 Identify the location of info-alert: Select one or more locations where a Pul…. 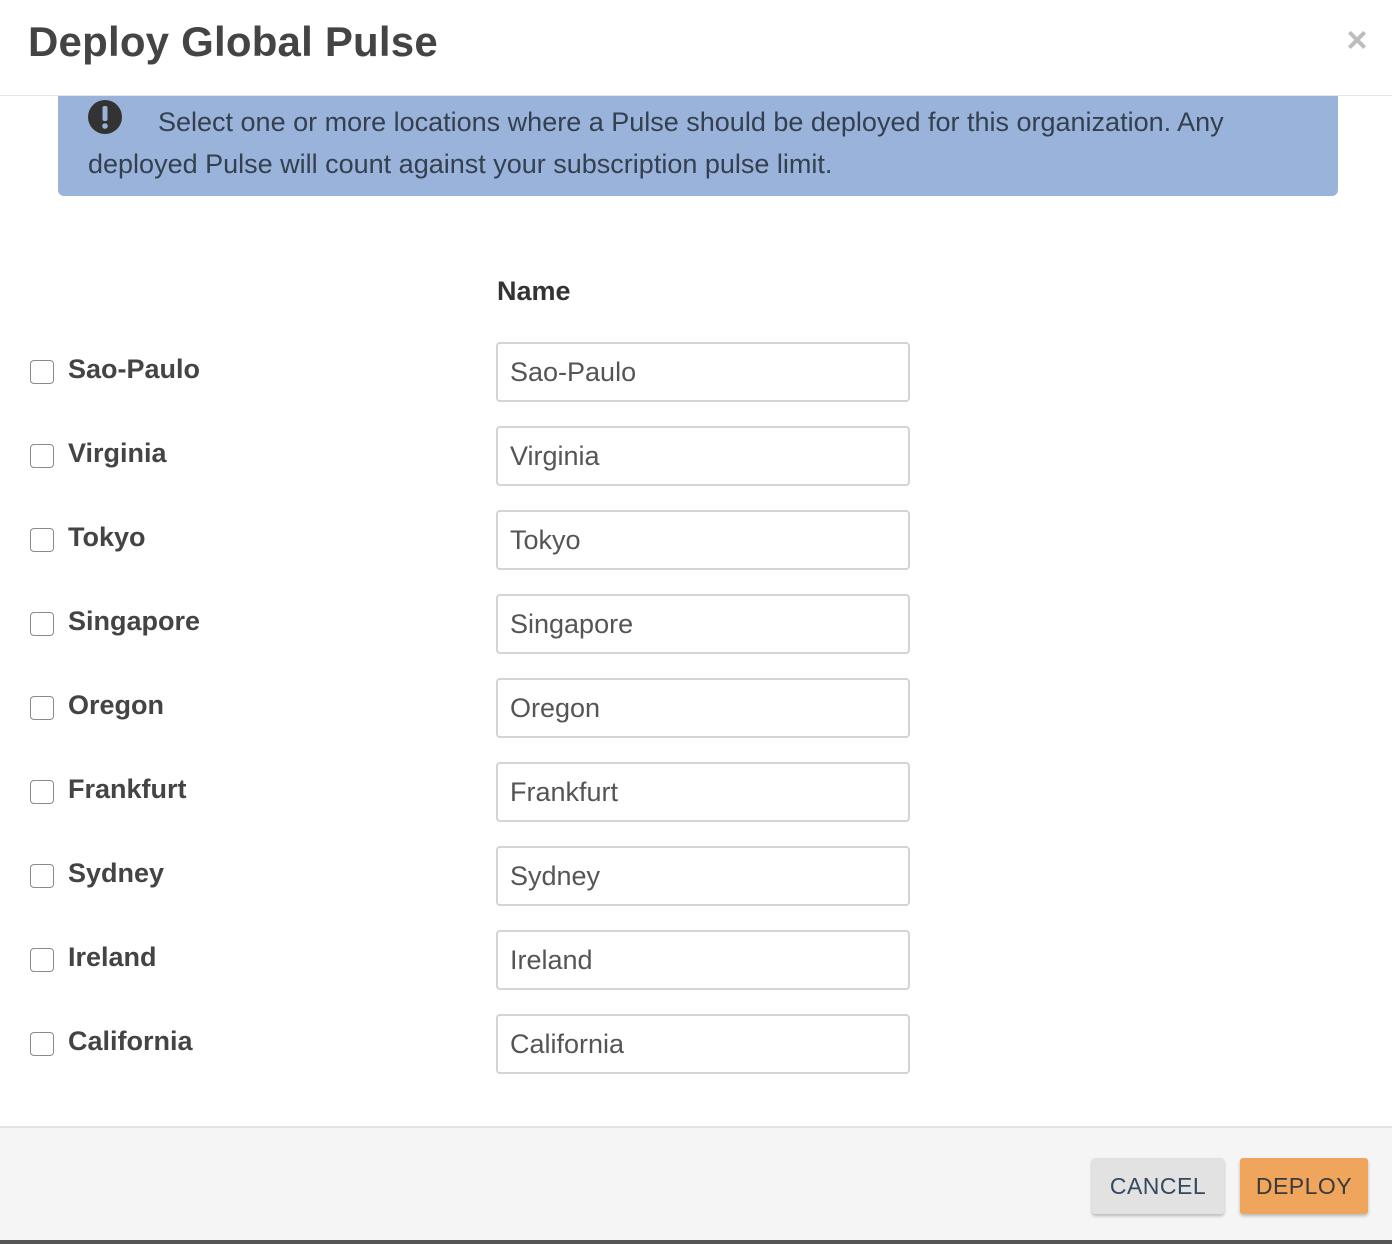
(698, 146).